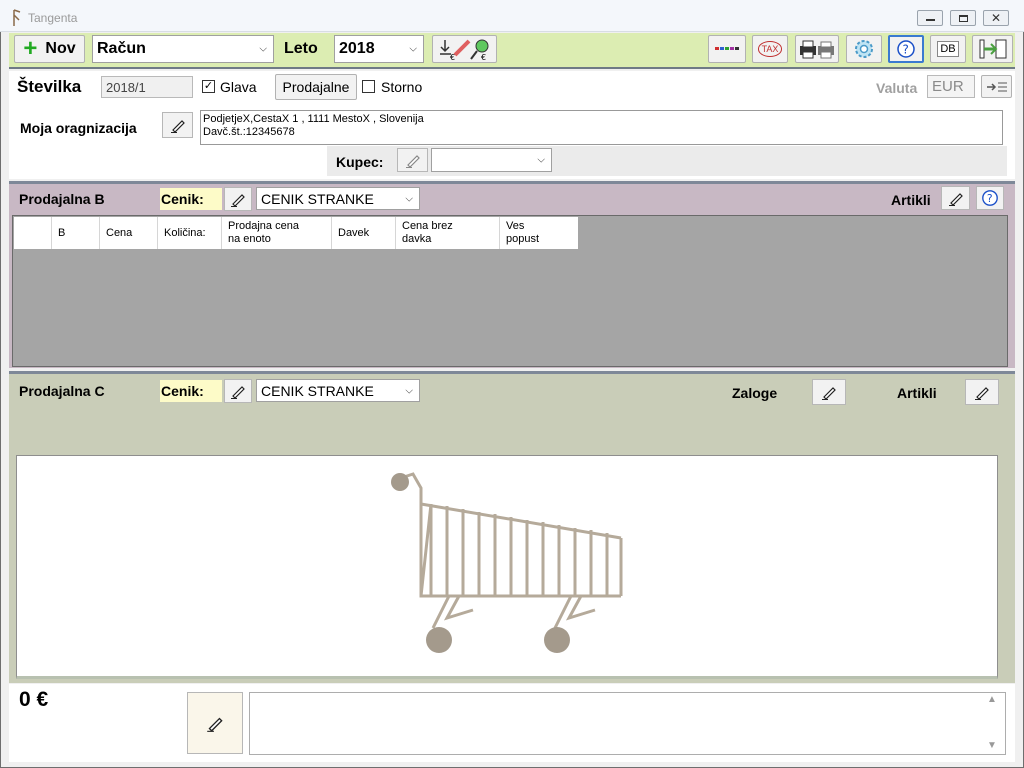 Image resolution: width=1024 pixels, height=768 pixels. I want to click on section-c-pricelist-value: CENIK STRANKE, so click(317, 390).